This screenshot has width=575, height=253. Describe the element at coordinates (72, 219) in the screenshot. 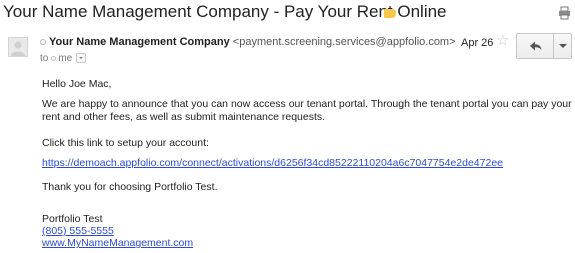

I see `signature-name: Portfolio Test` at that location.